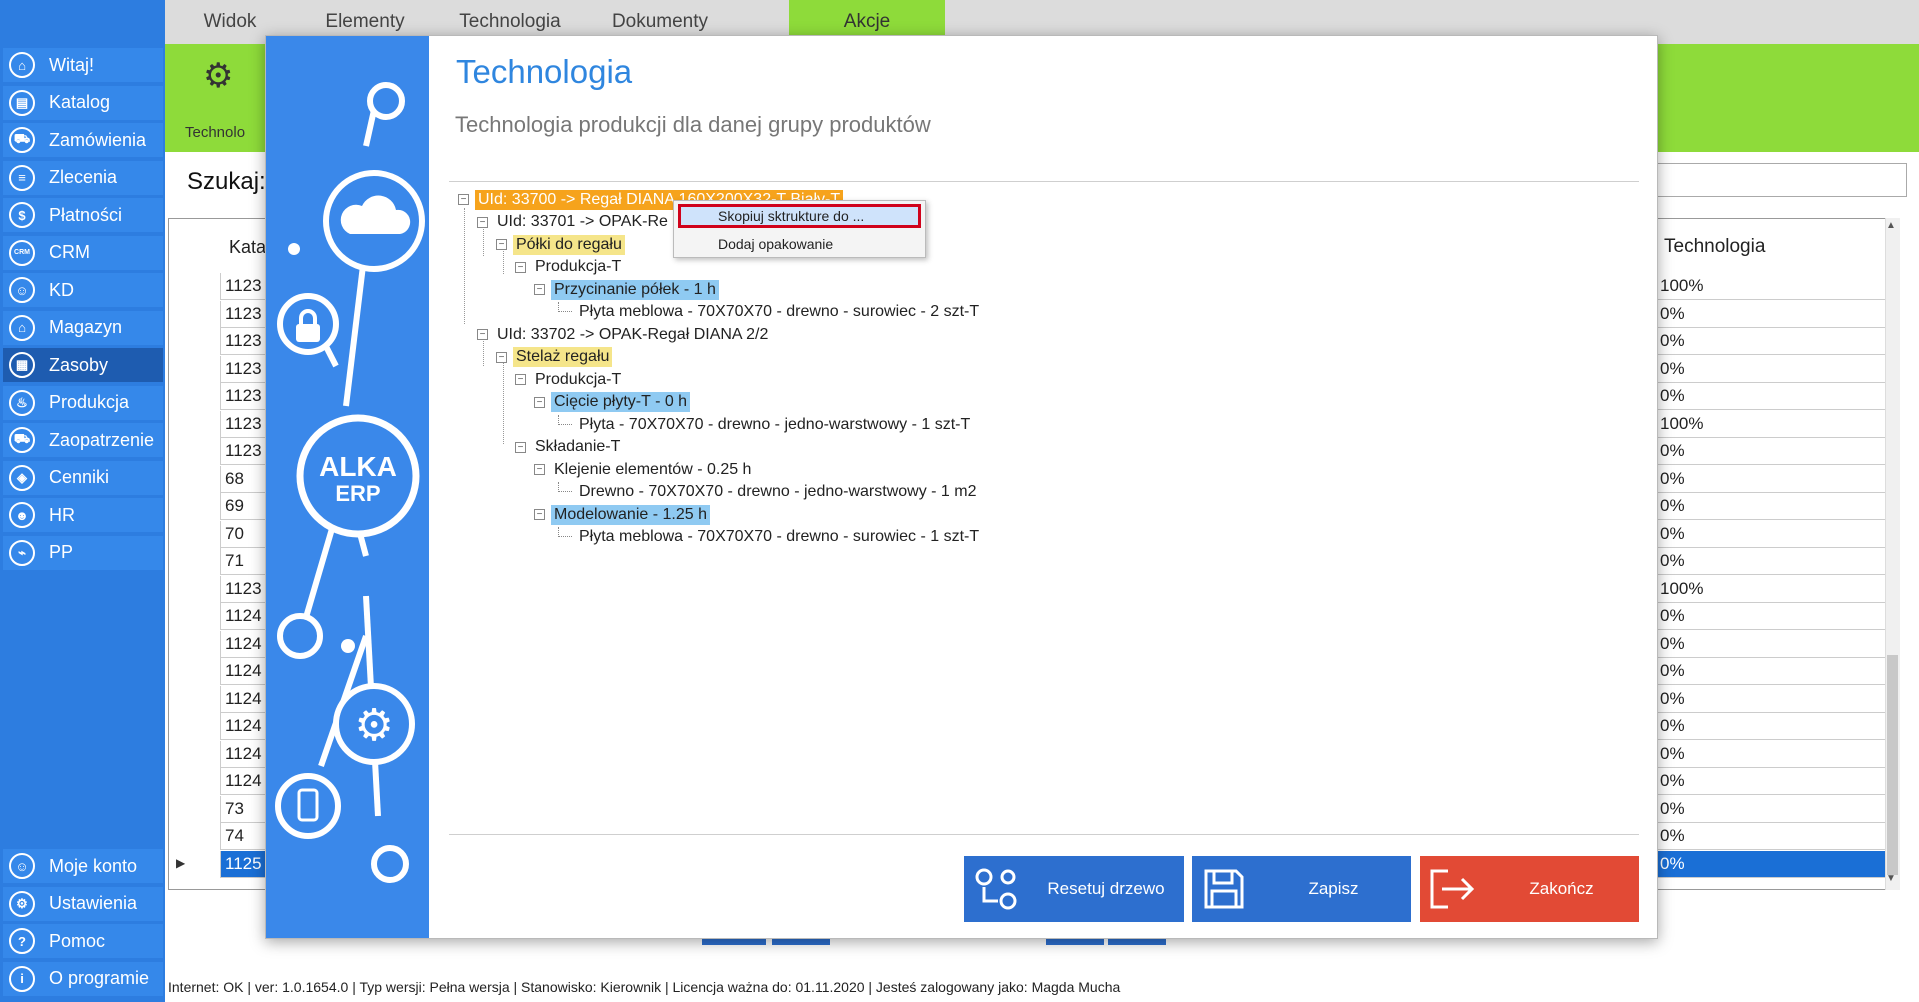 This screenshot has width=1919, height=1002. What do you see at coordinates (626, 289) in the screenshot?
I see `tree-node: − Przycinanie półek - 1 h` at bounding box center [626, 289].